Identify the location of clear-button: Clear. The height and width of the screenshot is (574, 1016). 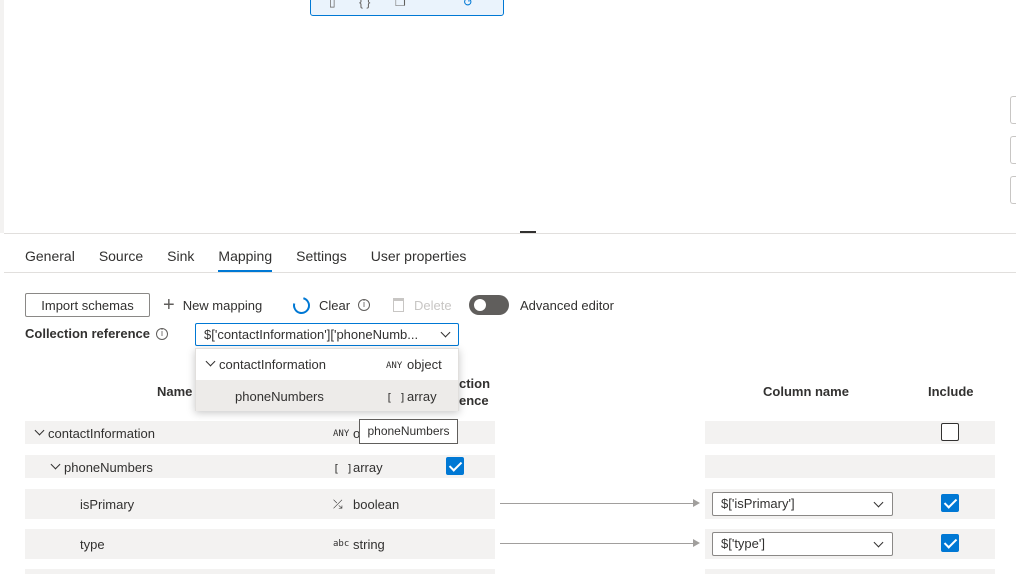
(320, 305).